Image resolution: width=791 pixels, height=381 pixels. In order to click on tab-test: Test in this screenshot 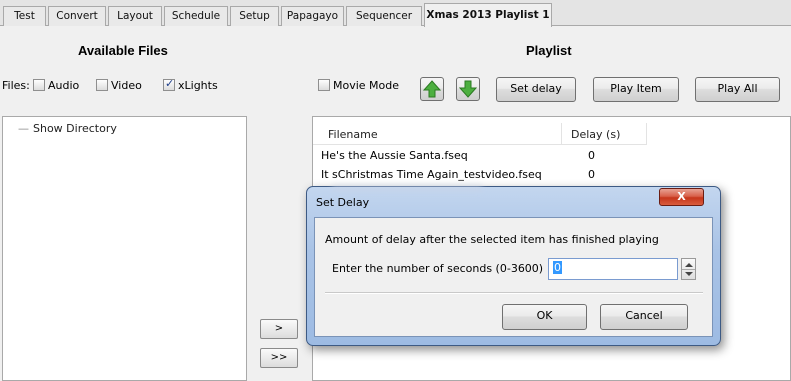, I will do `click(24, 16)`.